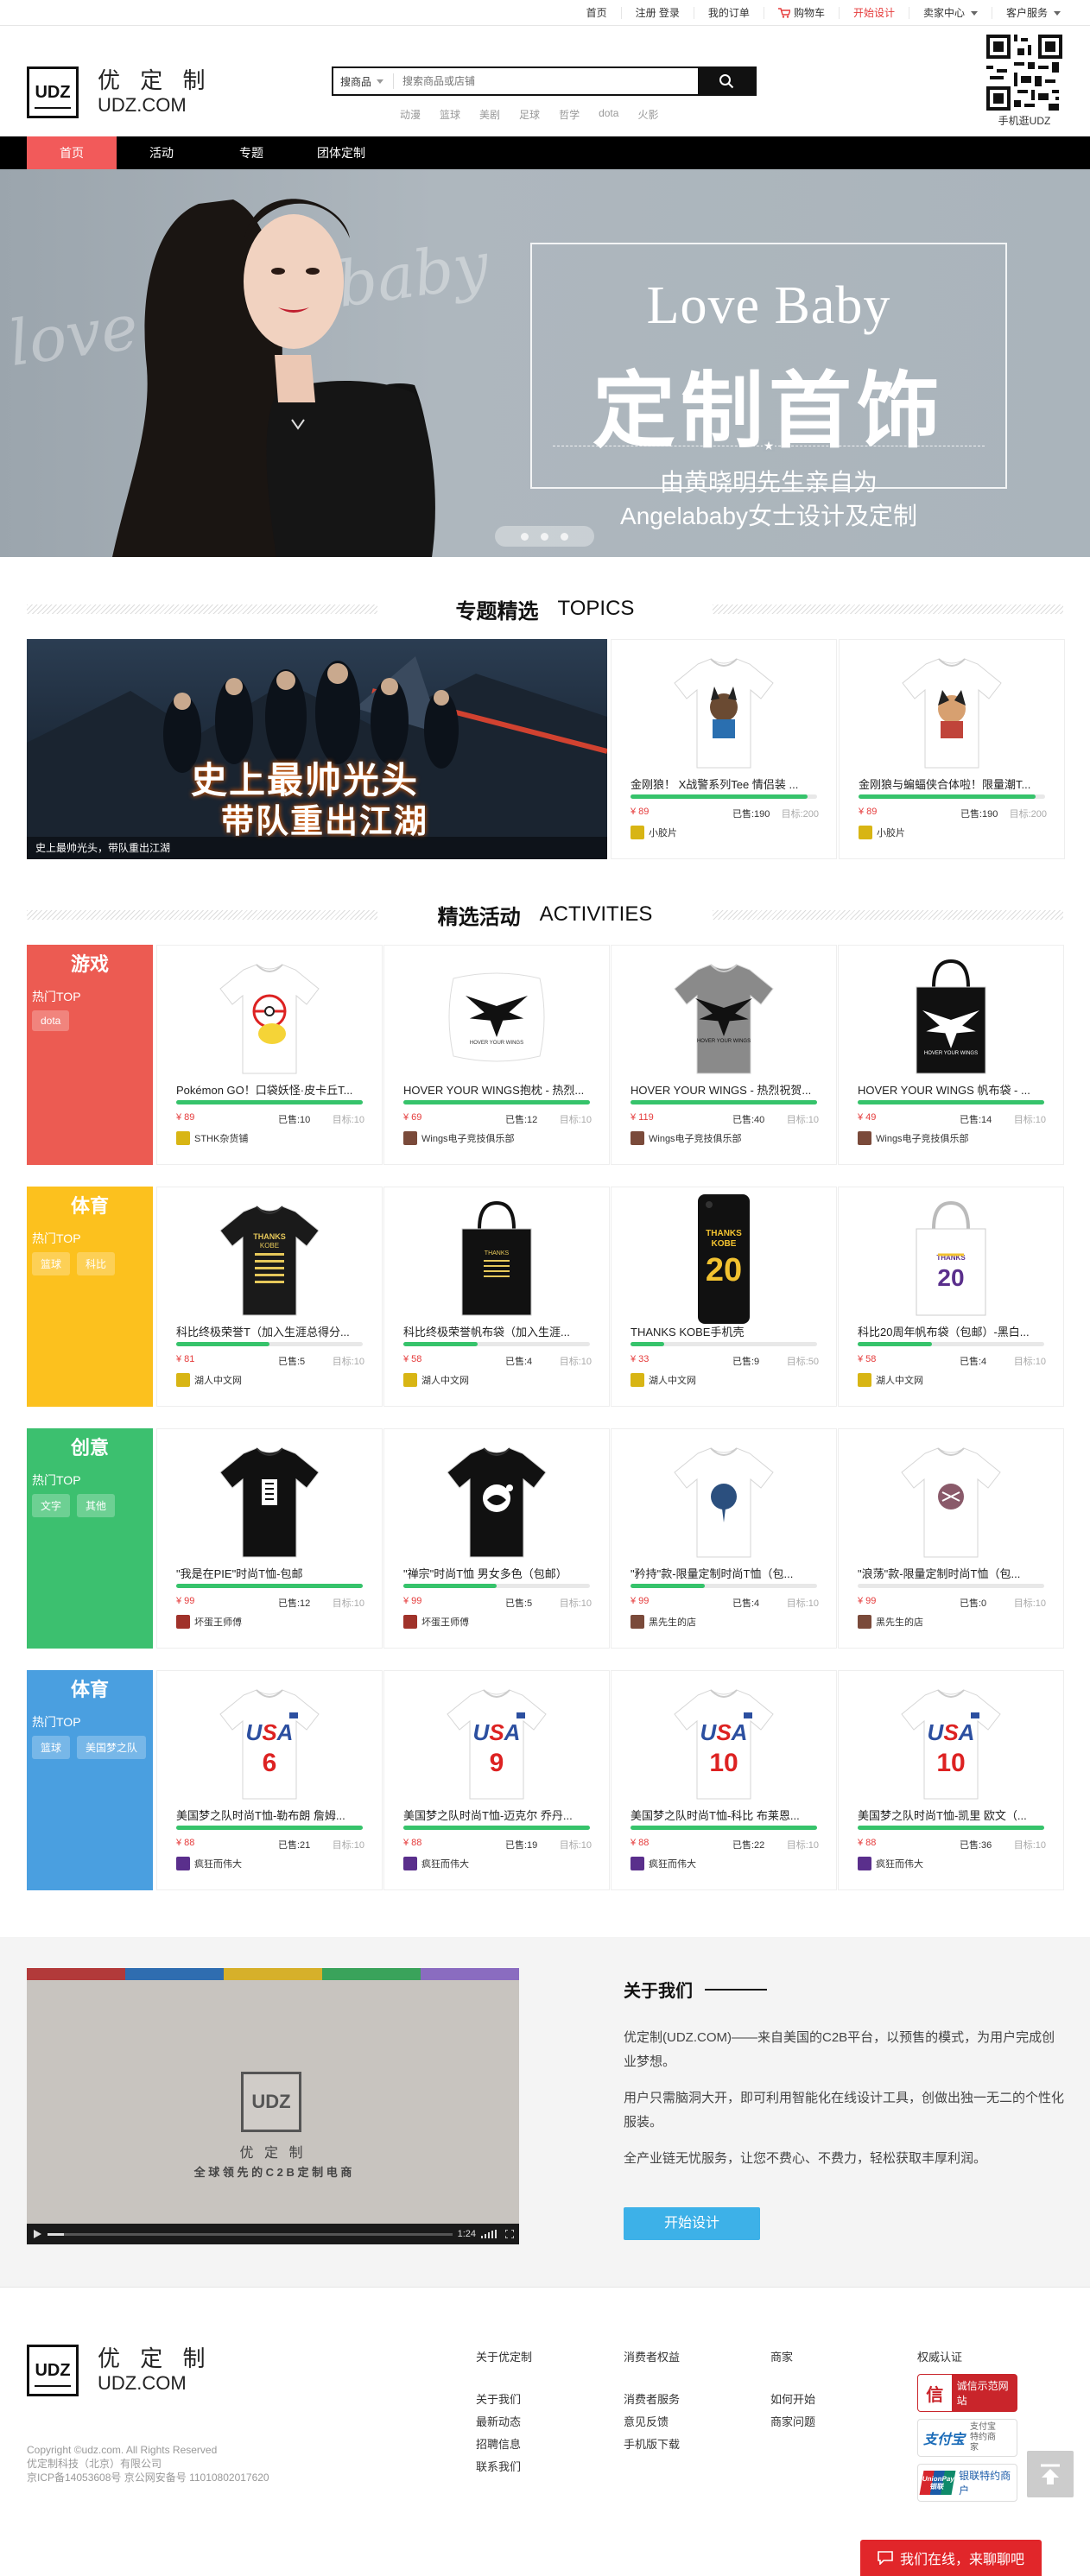 This screenshot has width=1090, height=2576. What do you see at coordinates (768, 516) in the screenshot?
I see `banner-subtitle-line-2: Angelababy女士设计及定制` at bounding box center [768, 516].